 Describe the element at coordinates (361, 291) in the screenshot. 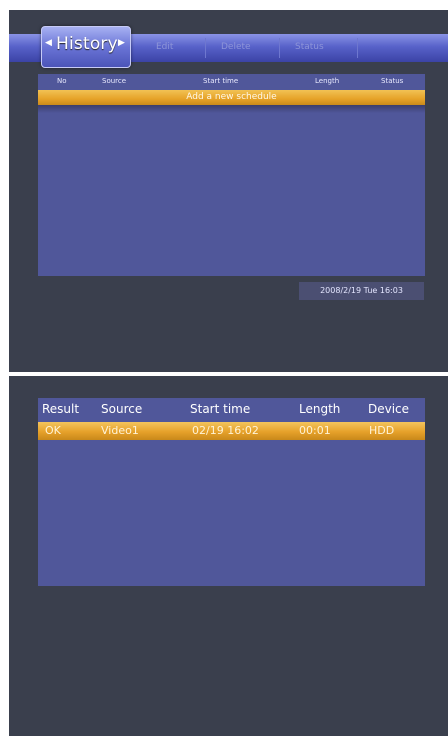

I see `datetime-display: 2008/2/19 Tue 16:03` at that location.